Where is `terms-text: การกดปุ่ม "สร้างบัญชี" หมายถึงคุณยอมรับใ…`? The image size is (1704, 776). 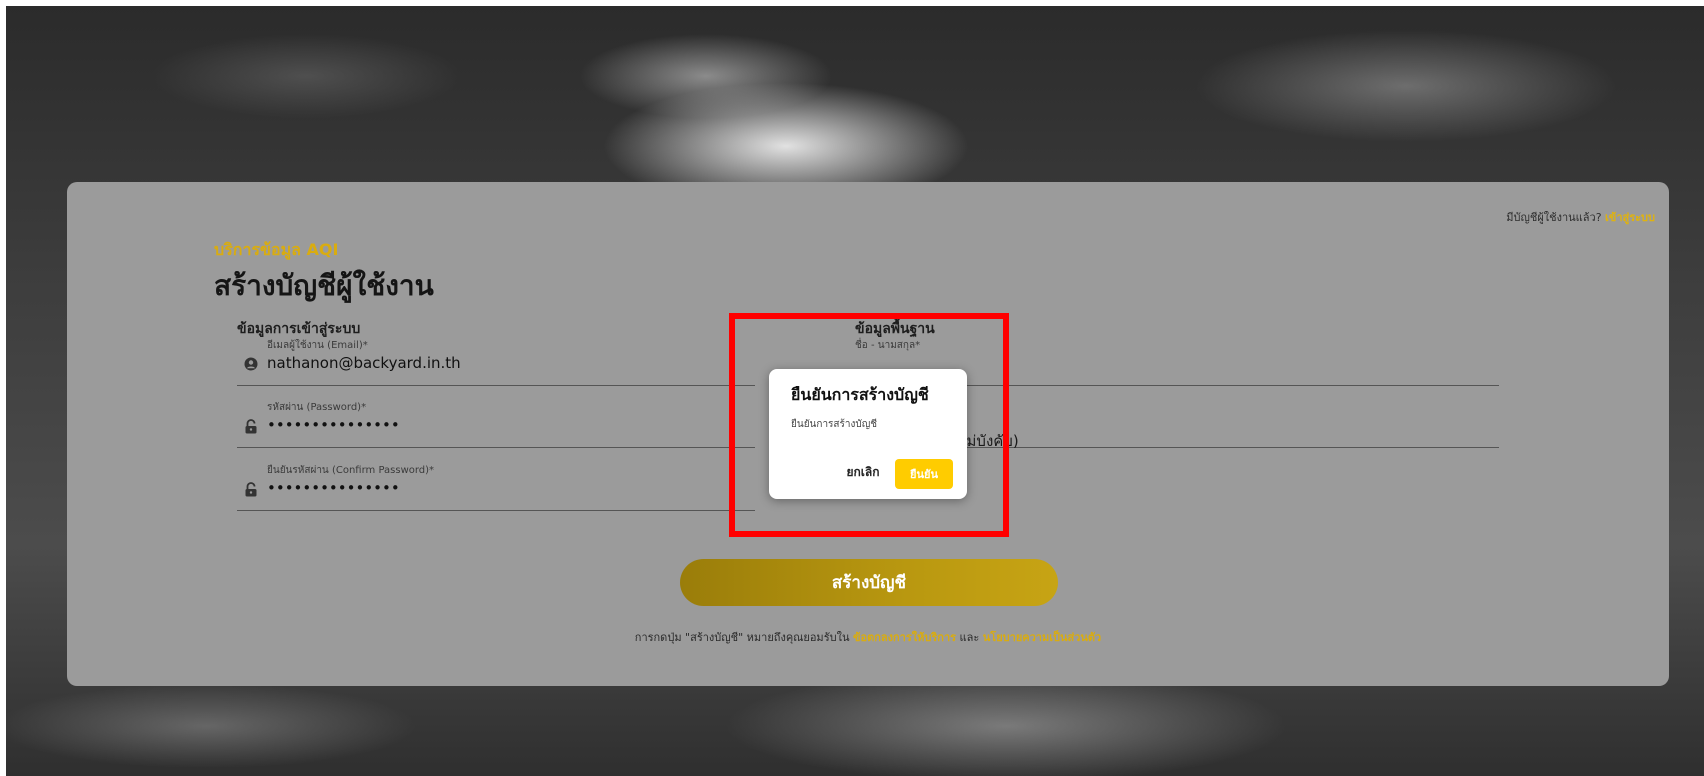 terms-text: การกดปุ่ม "สร้างบัญชี" หมายถึงคุณยอมรับใ… is located at coordinates (868, 637).